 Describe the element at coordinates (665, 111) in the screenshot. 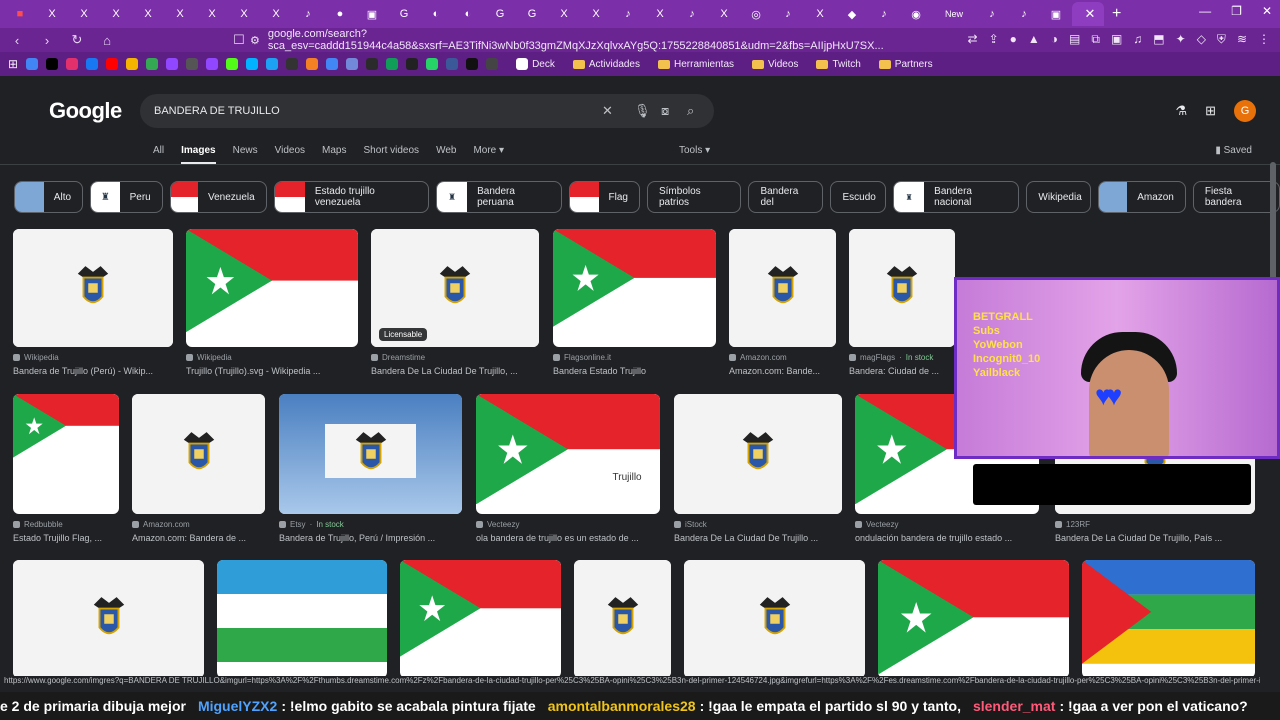

I see `lens-icon: ⧇` at that location.